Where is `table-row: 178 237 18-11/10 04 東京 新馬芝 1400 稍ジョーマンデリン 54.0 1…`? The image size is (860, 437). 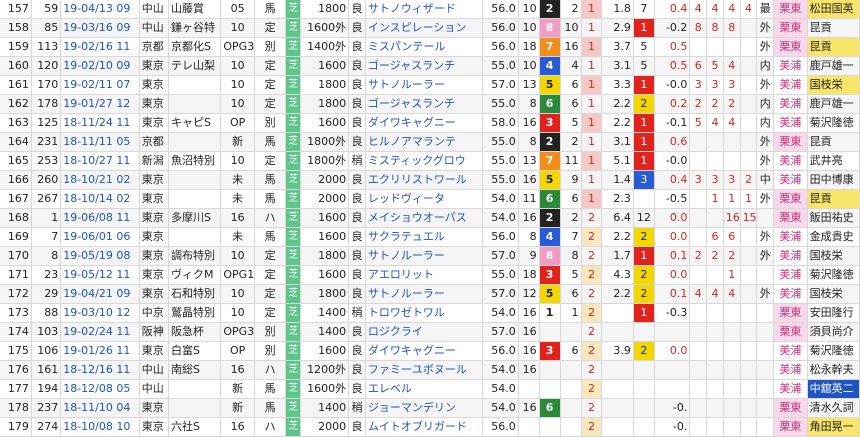 table-row: 178 237 18-11/10 04 東京 新馬芝 1400 稍ジョーマンデリン 54.0 1… is located at coordinates (430, 408).